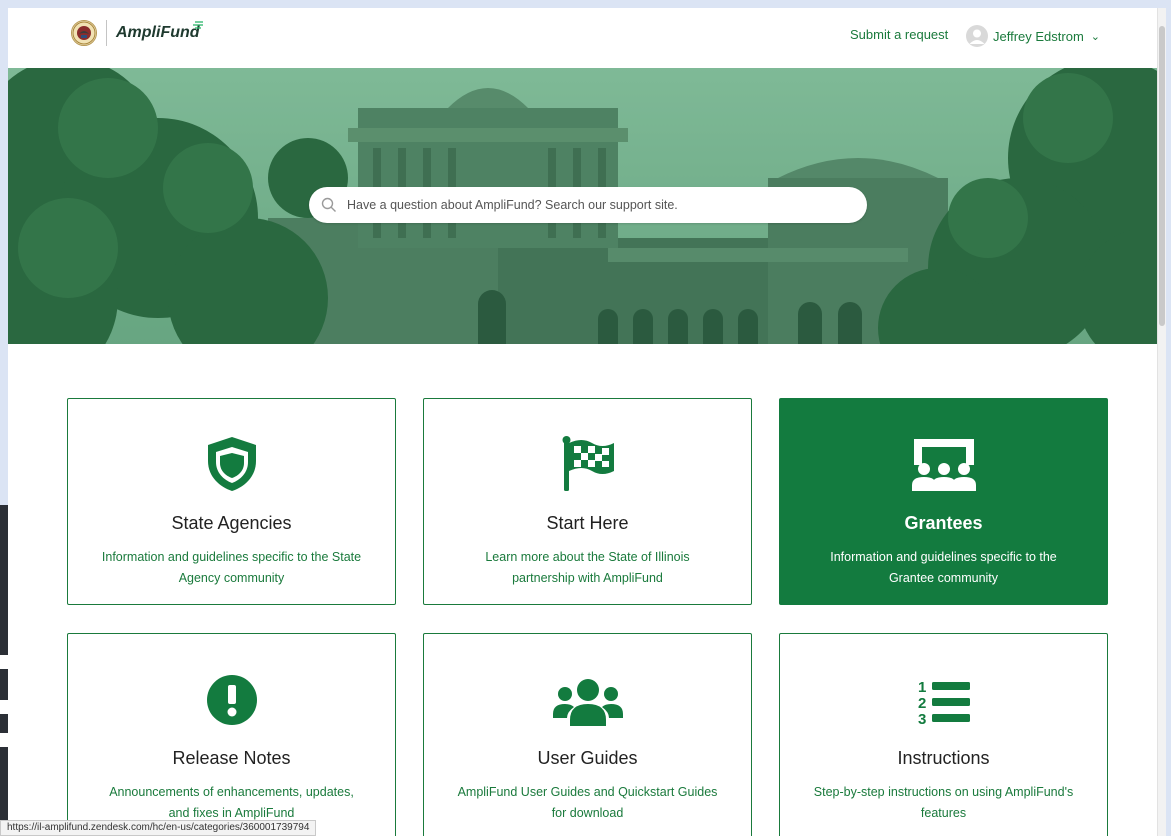 This screenshot has height=836, width=1171. I want to click on card-title: Instructions, so click(943, 758).